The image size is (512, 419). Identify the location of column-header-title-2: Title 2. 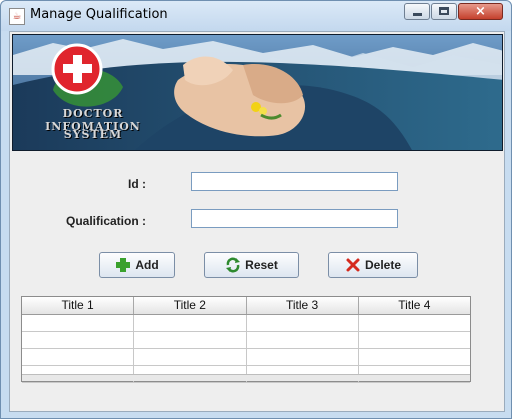
(190, 305).